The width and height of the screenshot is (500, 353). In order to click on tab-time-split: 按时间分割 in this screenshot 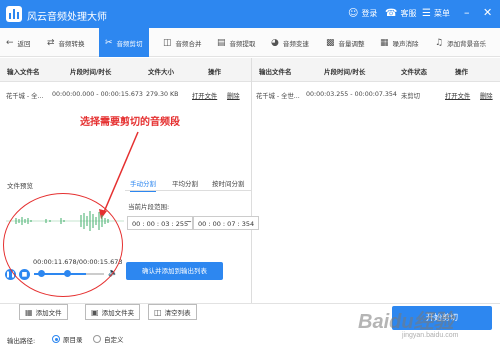, I will do `click(228, 183)`.